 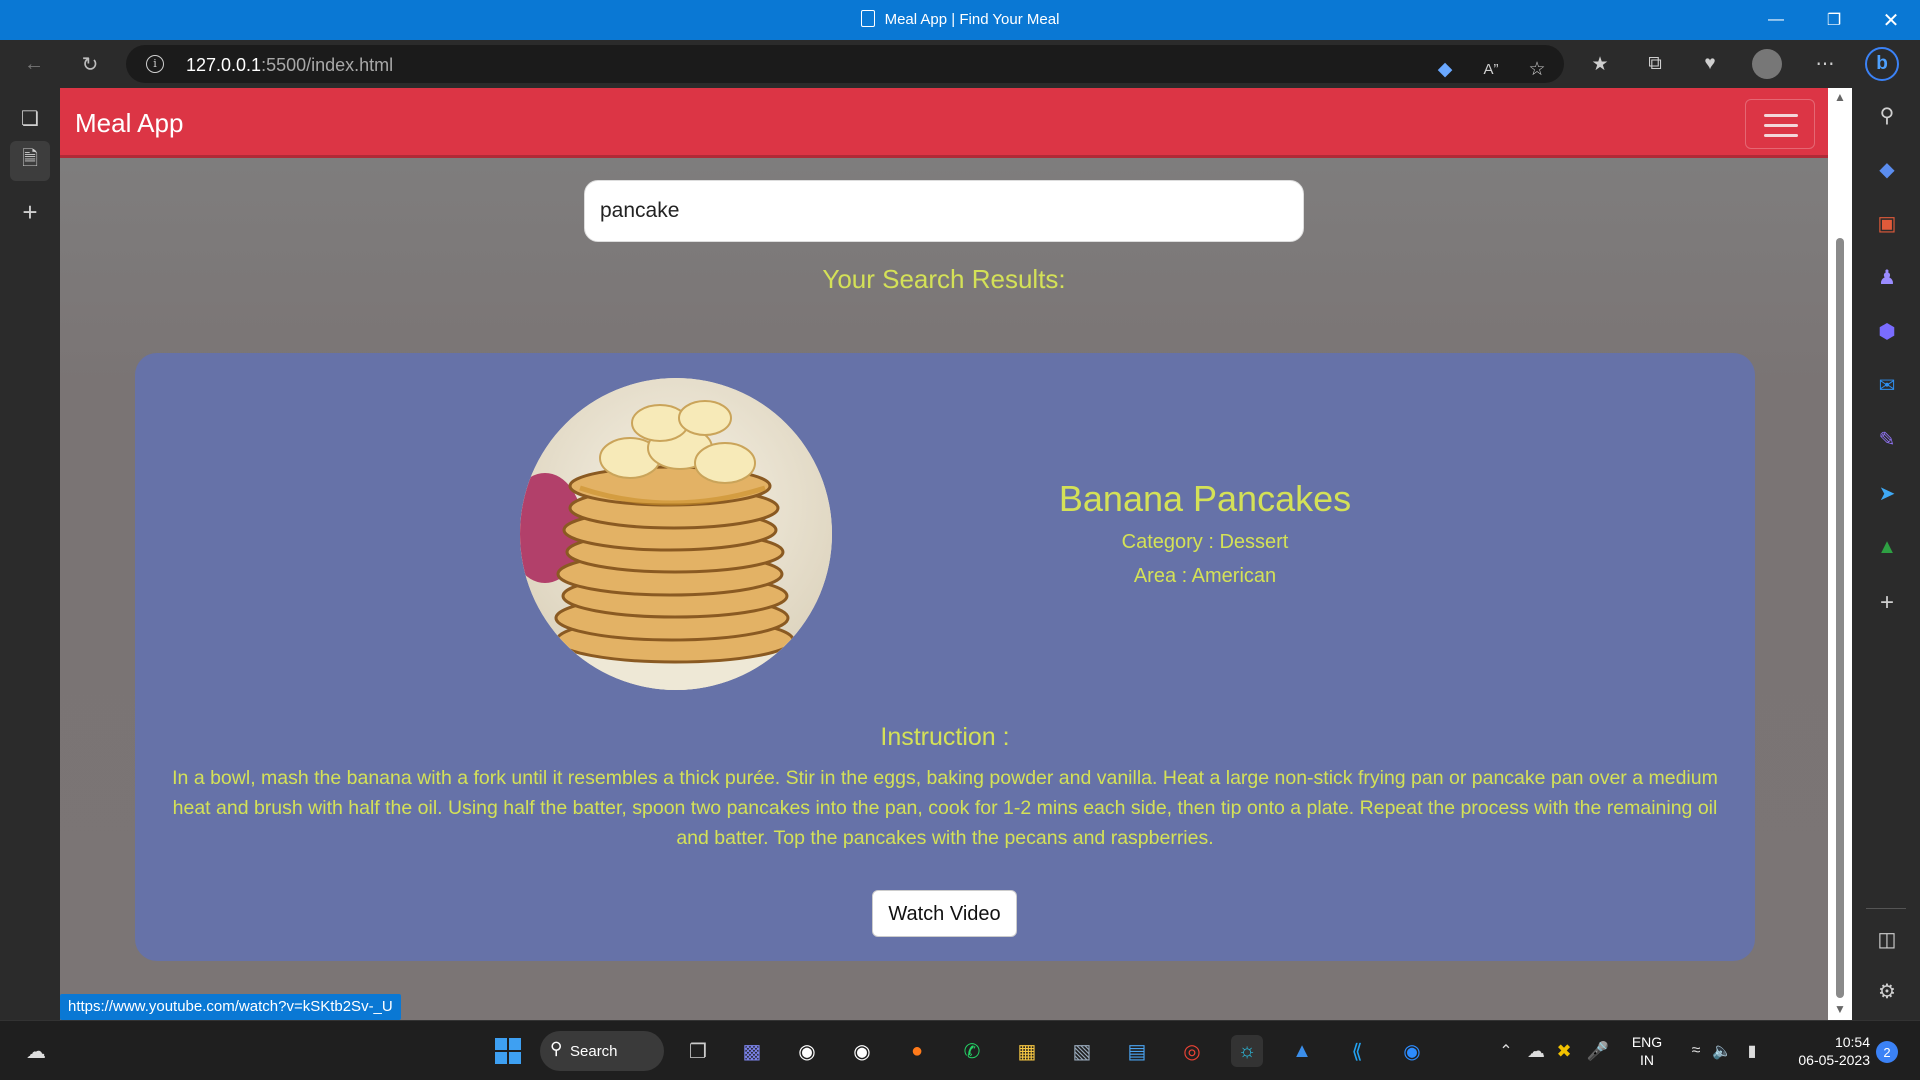 What do you see at coordinates (1887, 385) in the screenshot?
I see `outlook-icon: ✉` at bounding box center [1887, 385].